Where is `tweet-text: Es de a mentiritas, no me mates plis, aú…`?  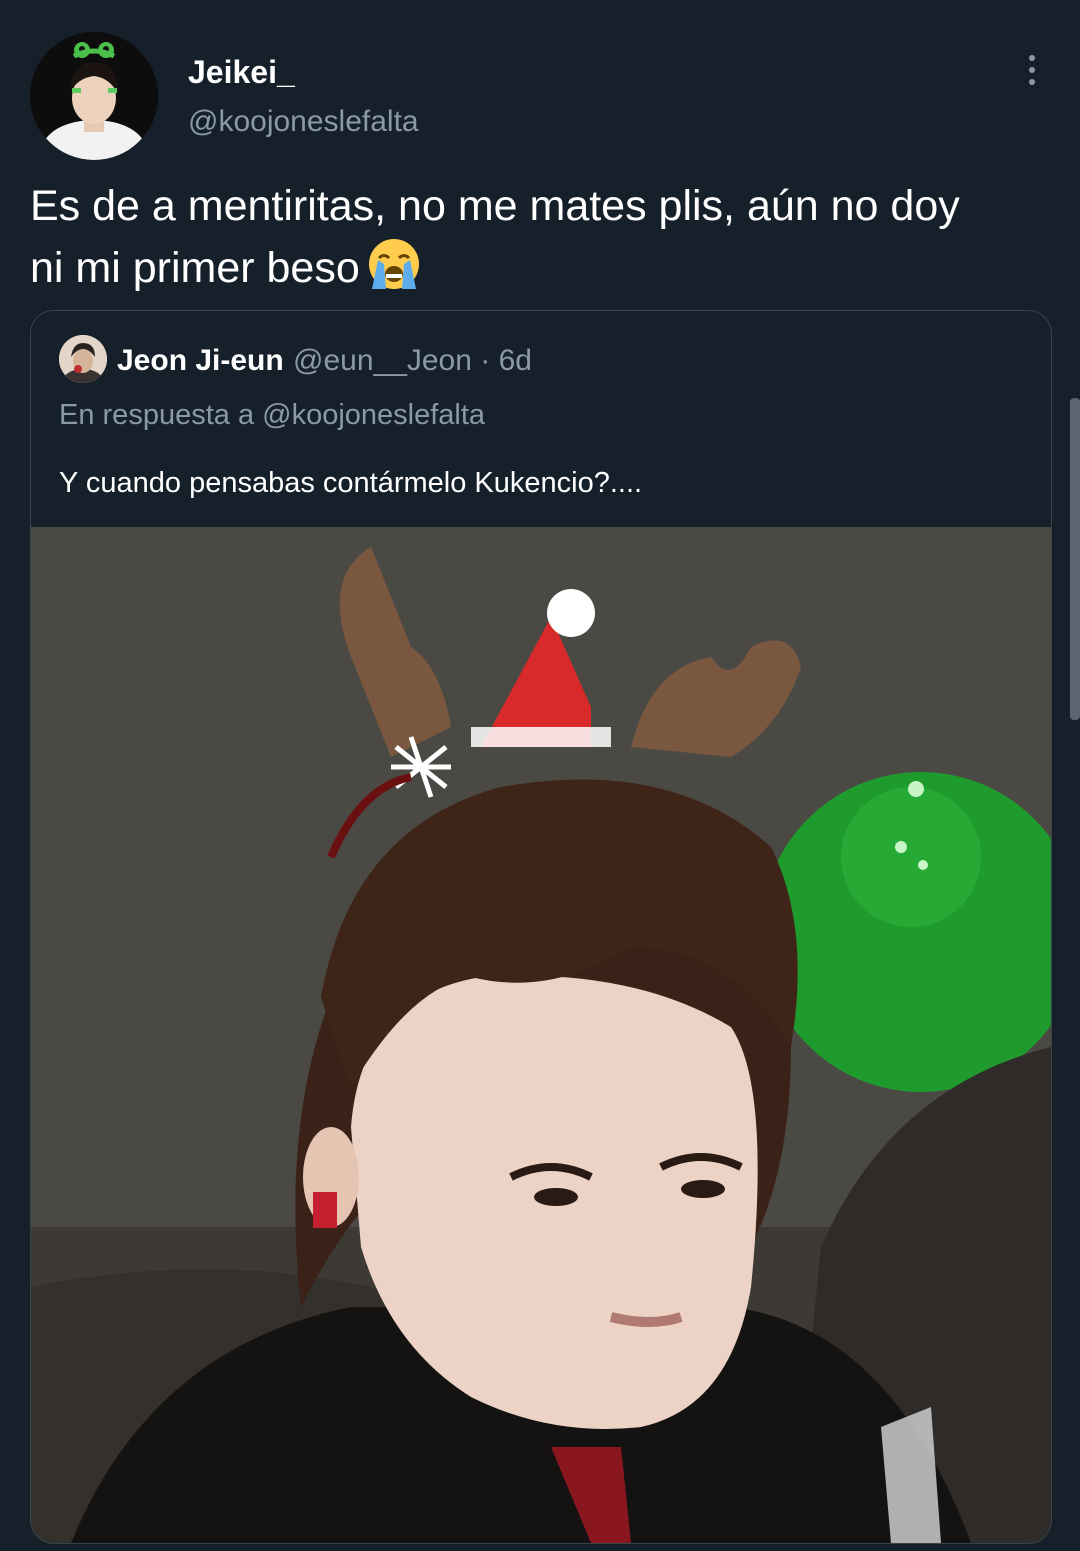 tweet-text: Es de a mentiritas, no me mates plis, aú… is located at coordinates (540, 237).